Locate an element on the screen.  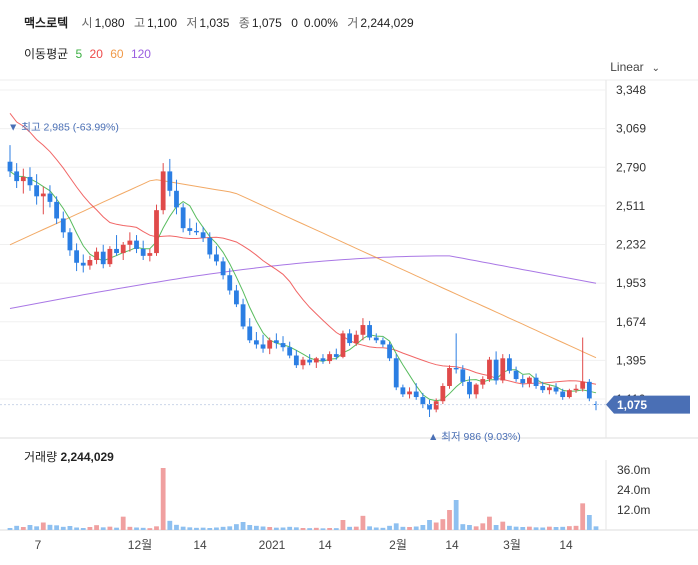
price-tick-label: 2,511 is located at coordinates (630, 206).